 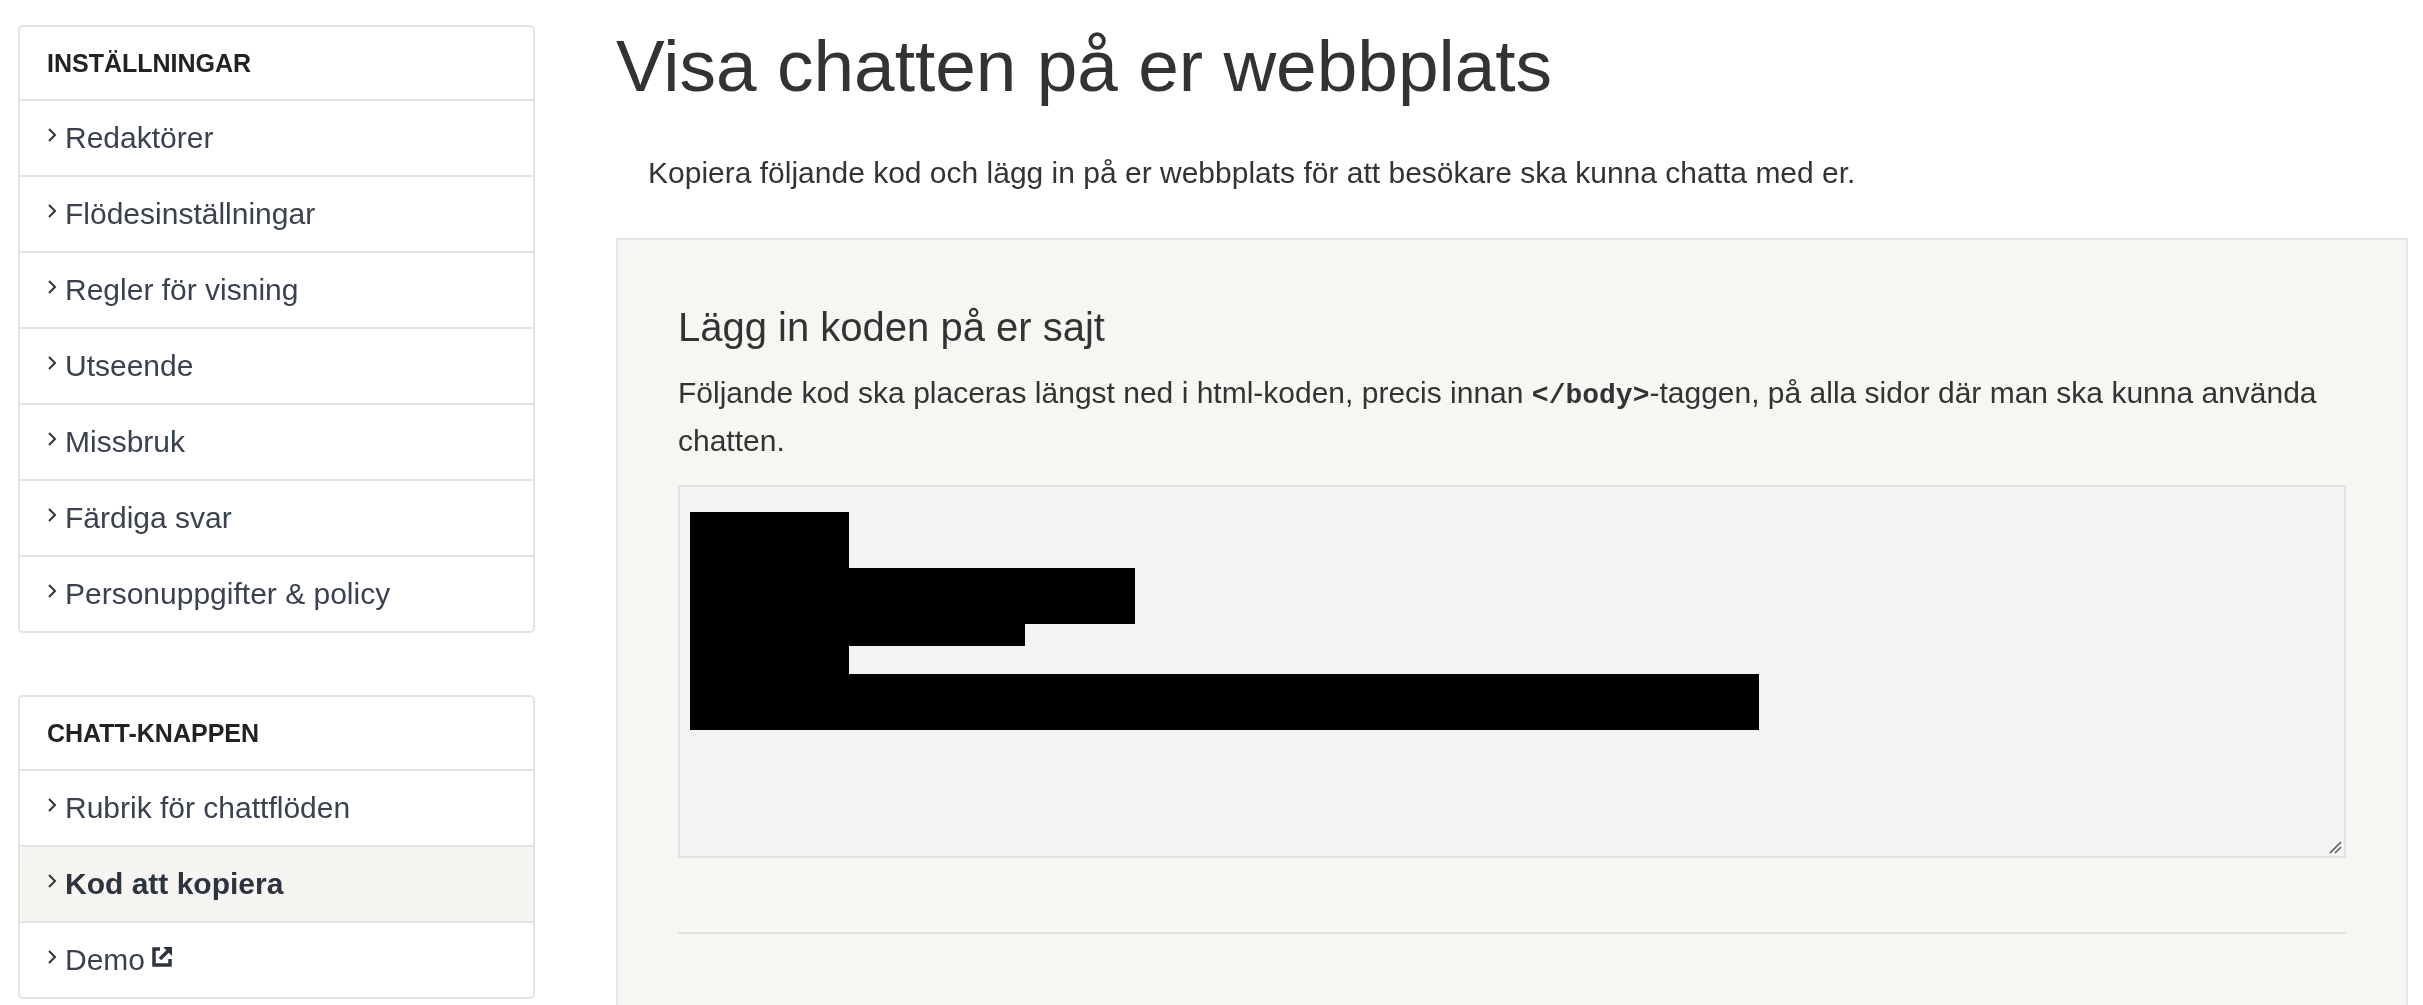 I want to click on sidebar-item: Missbruk, so click(x=276, y=443).